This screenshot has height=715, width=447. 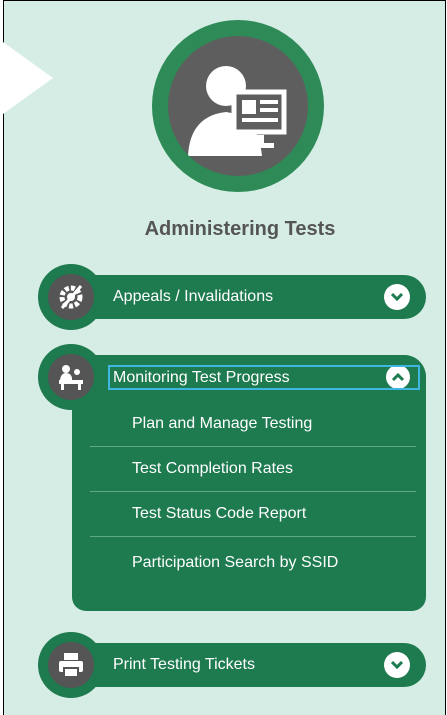 I want to click on print-icon-circle, so click(x=71, y=665).